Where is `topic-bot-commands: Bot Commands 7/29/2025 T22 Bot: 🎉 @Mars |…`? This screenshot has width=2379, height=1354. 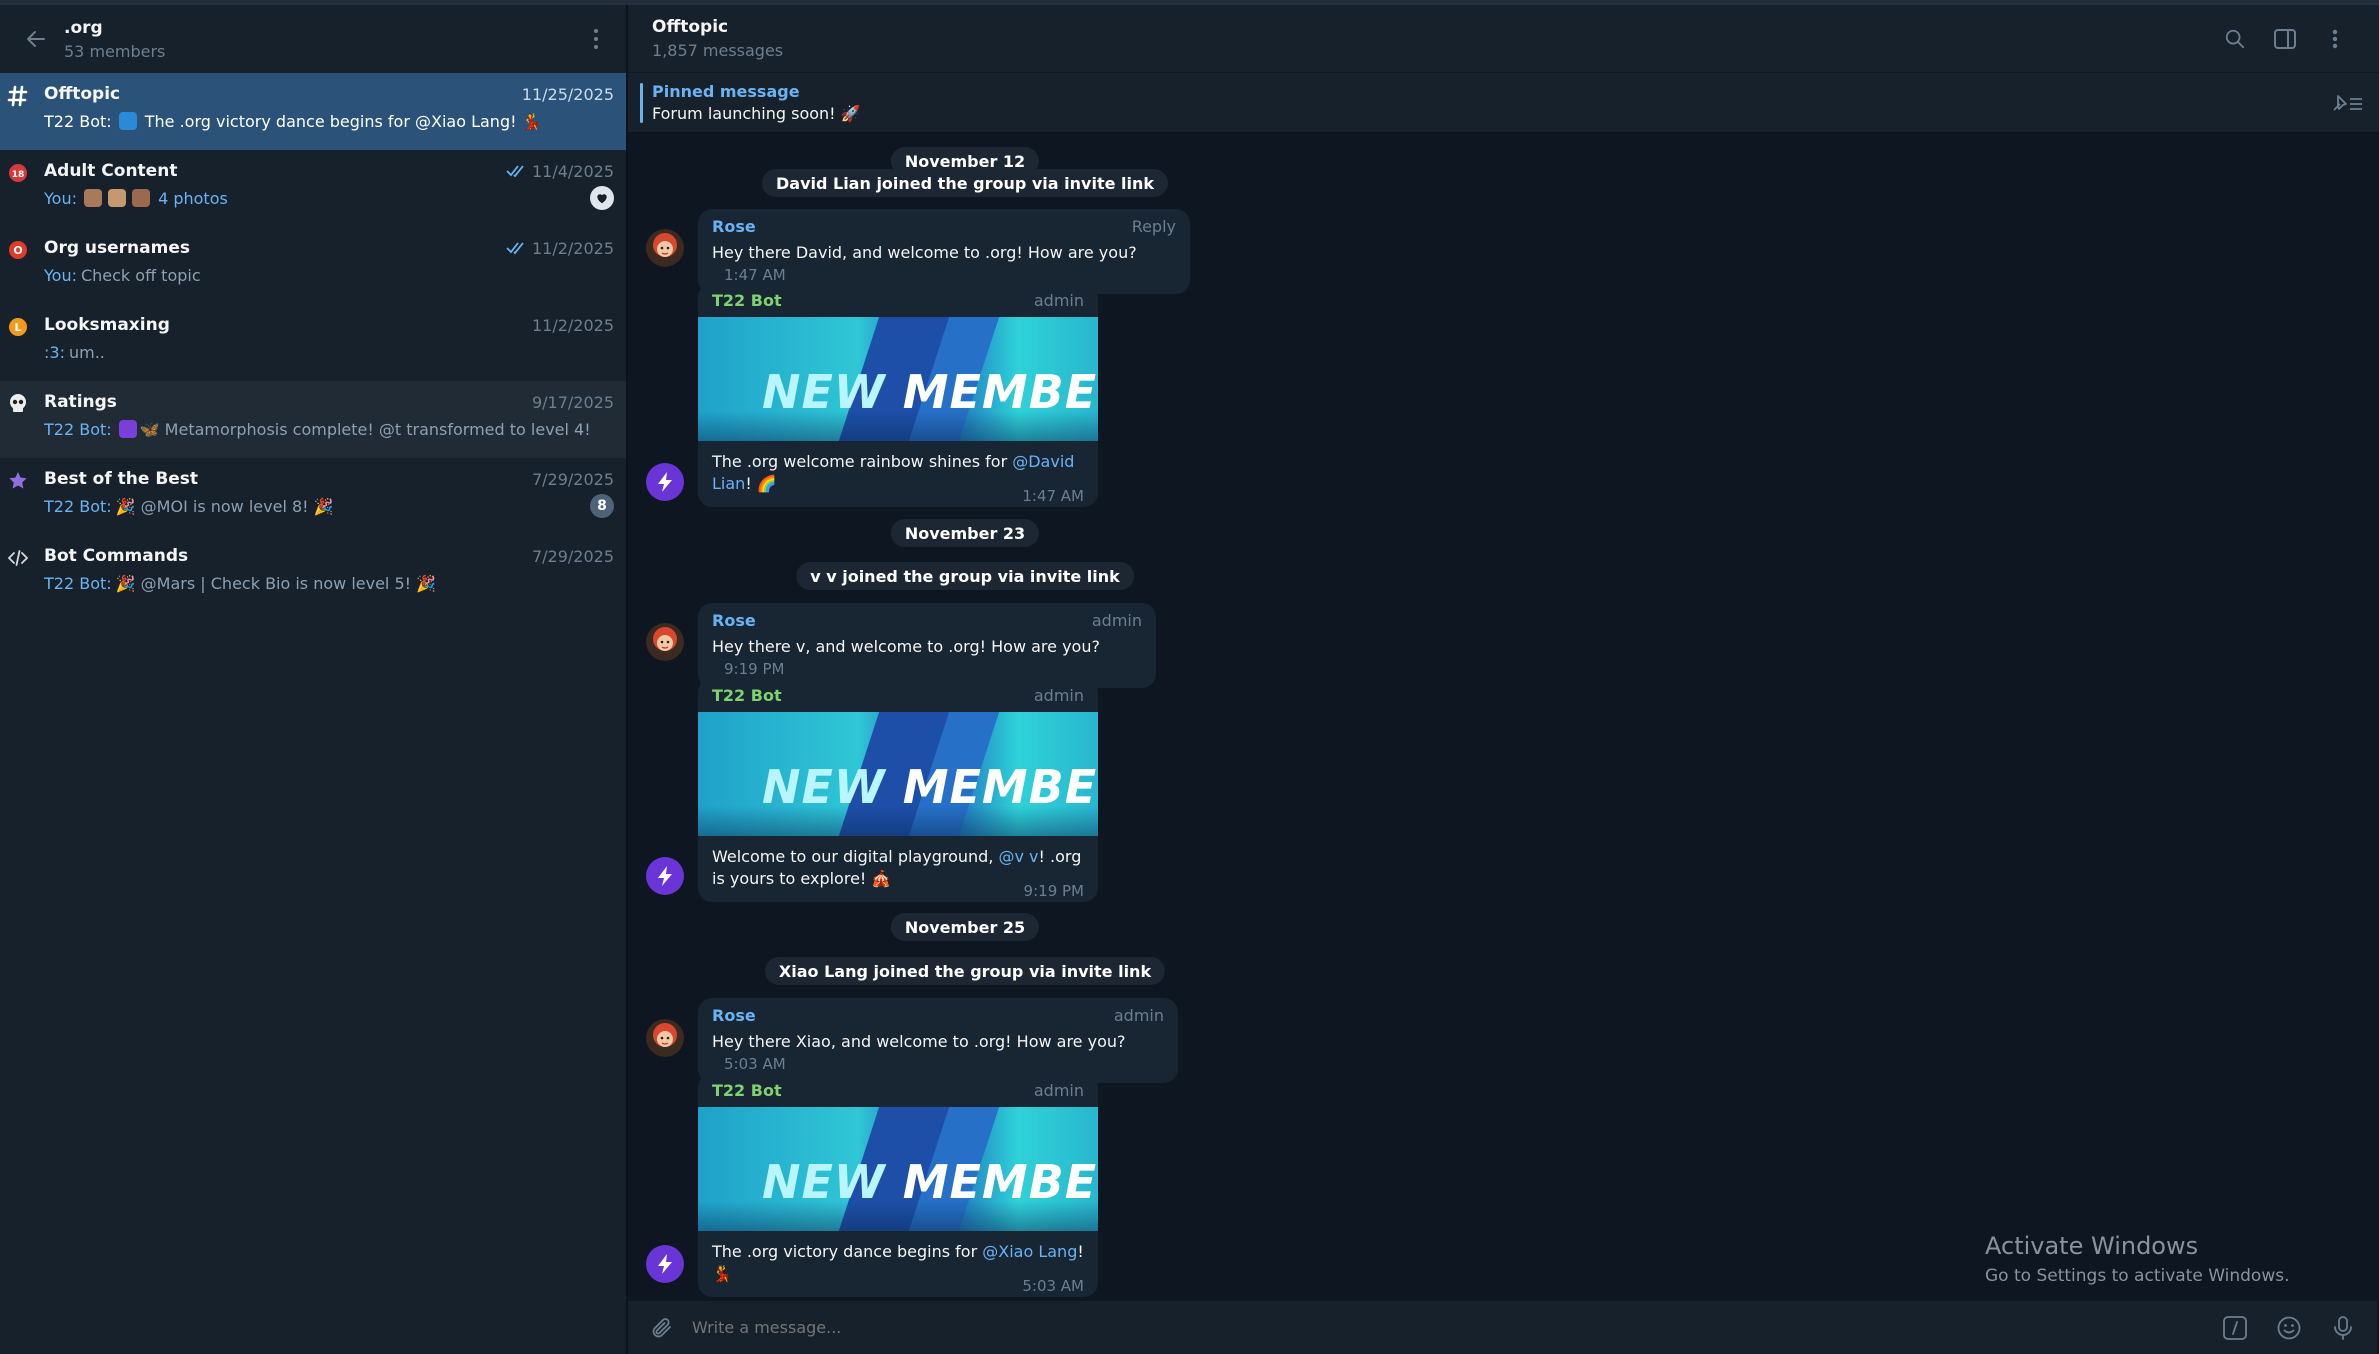 topic-bot-commands: Bot Commands 7/29/2025 T22 Bot: 🎉 @Mars |… is located at coordinates (313, 573).